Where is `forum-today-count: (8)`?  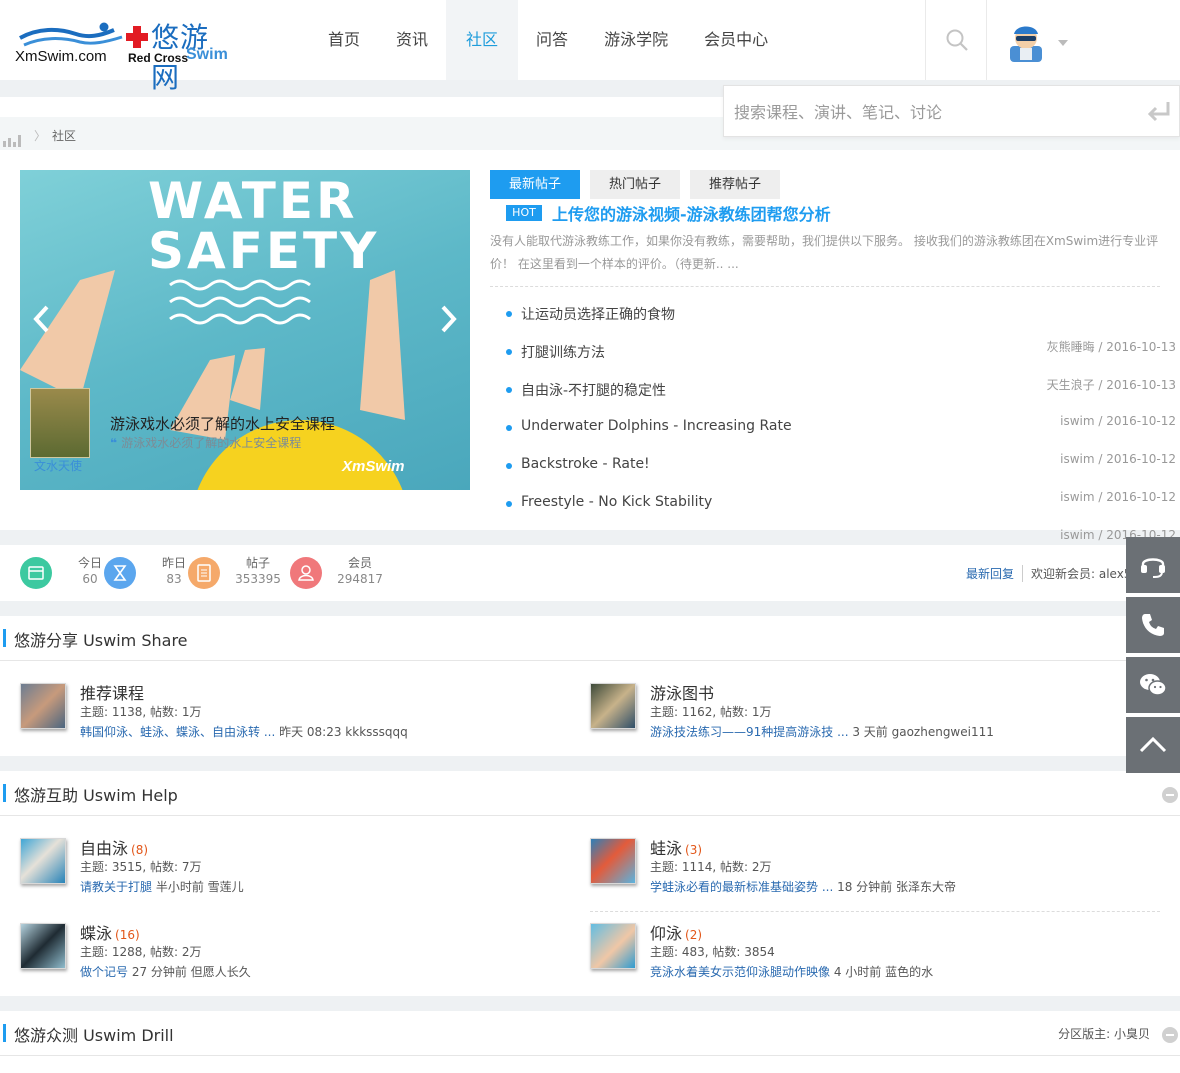 forum-today-count: (8) is located at coordinates (140, 850).